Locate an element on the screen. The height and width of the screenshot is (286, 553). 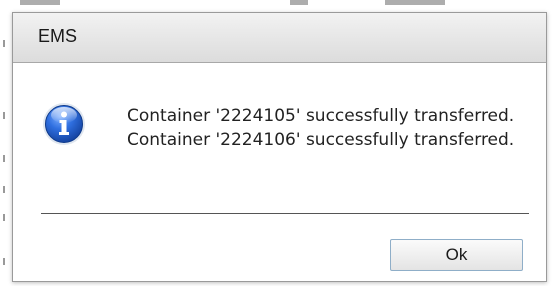
button-divider is located at coordinates (285, 213).